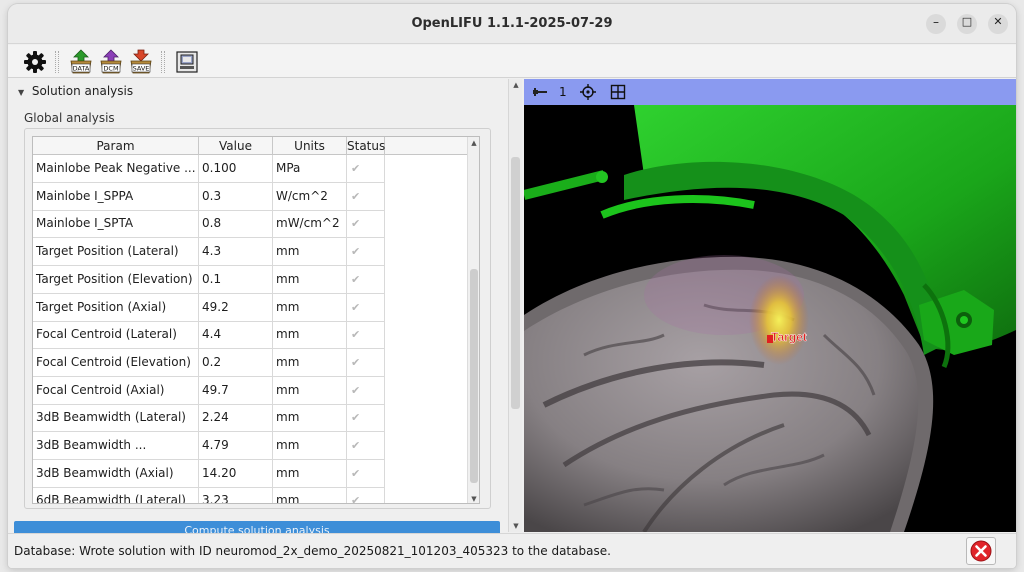 This screenshot has height=572, width=1024. Describe the element at coordinates (116, 146) in the screenshot. I see `column-header-param: Param` at that location.